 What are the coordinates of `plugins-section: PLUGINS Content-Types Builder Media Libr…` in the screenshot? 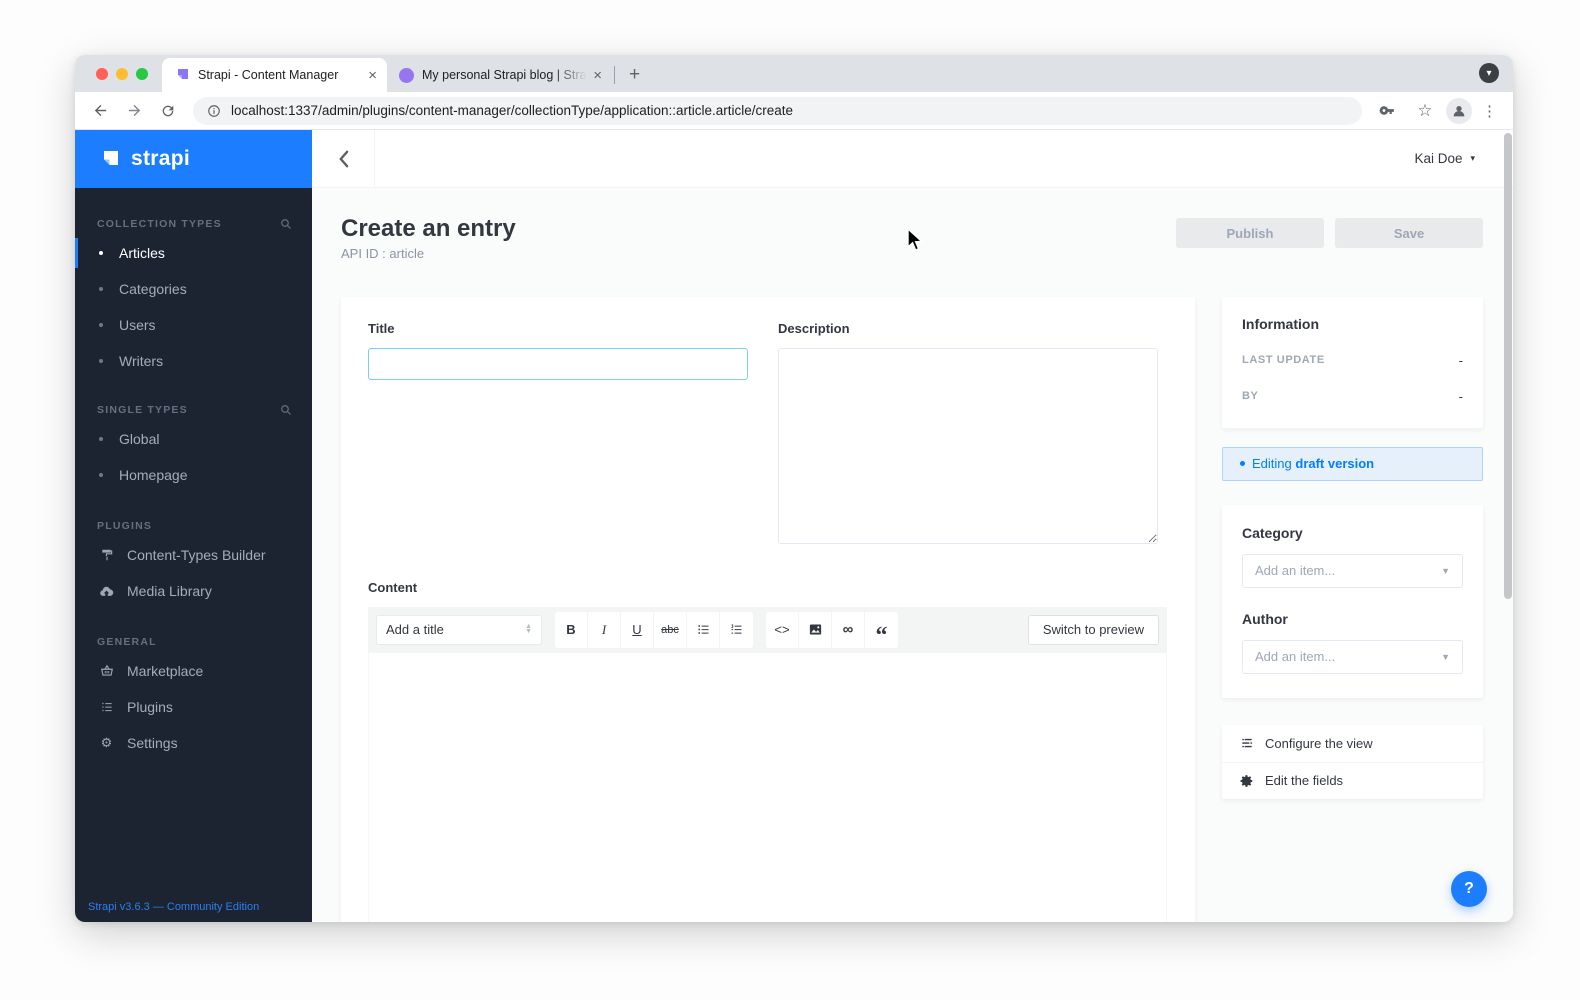 It's located at (193, 562).